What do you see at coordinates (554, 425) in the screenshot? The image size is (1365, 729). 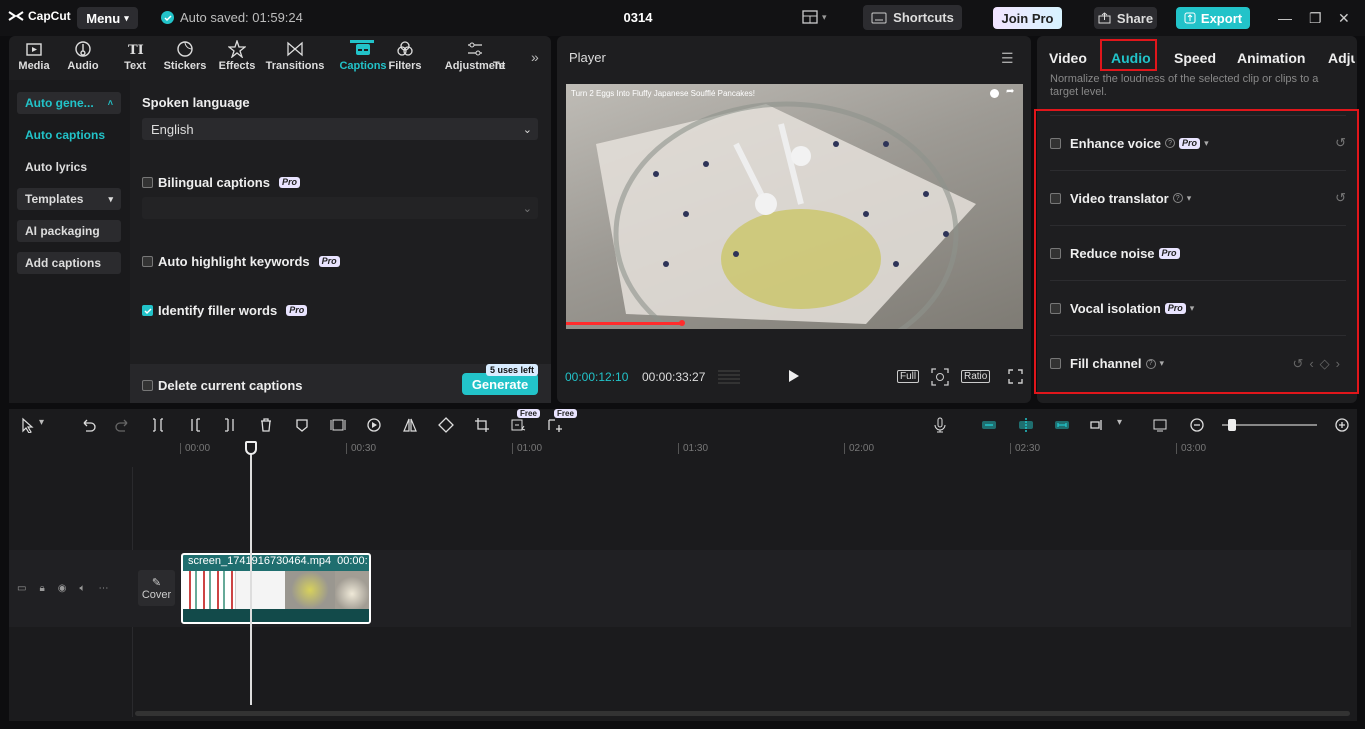 I see `smart-cut-icon` at bounding box center [554, 425].